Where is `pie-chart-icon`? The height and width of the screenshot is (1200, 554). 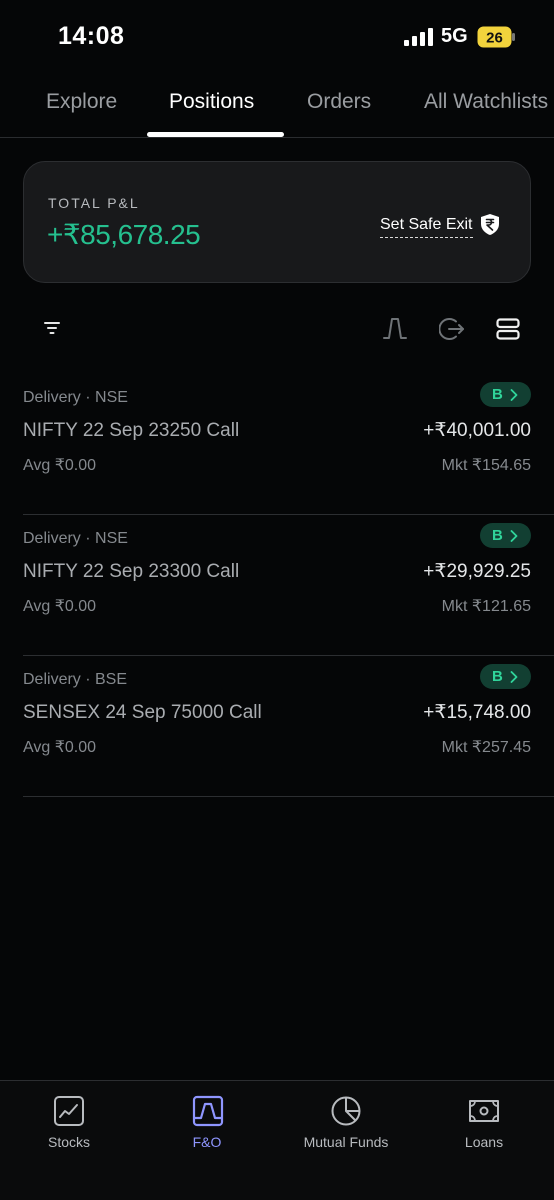 pie-chart-icon is located at coordinates (346, 1111).